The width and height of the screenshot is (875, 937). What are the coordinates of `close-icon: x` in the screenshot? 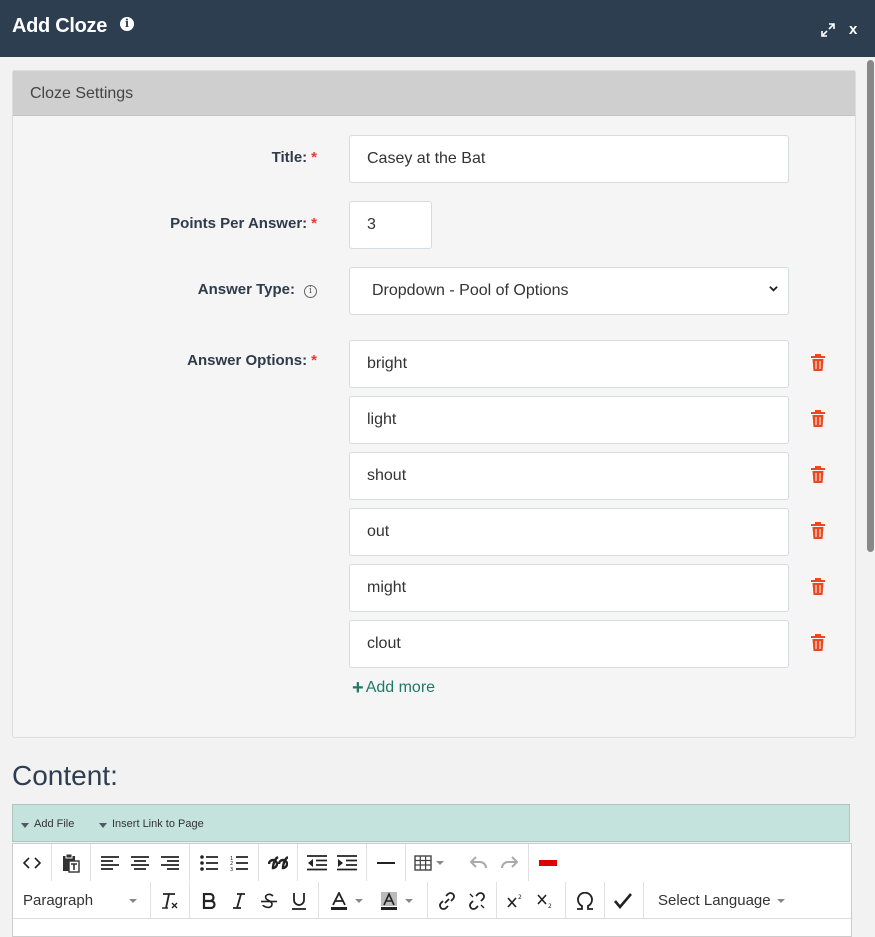 It's located at (853, 29).